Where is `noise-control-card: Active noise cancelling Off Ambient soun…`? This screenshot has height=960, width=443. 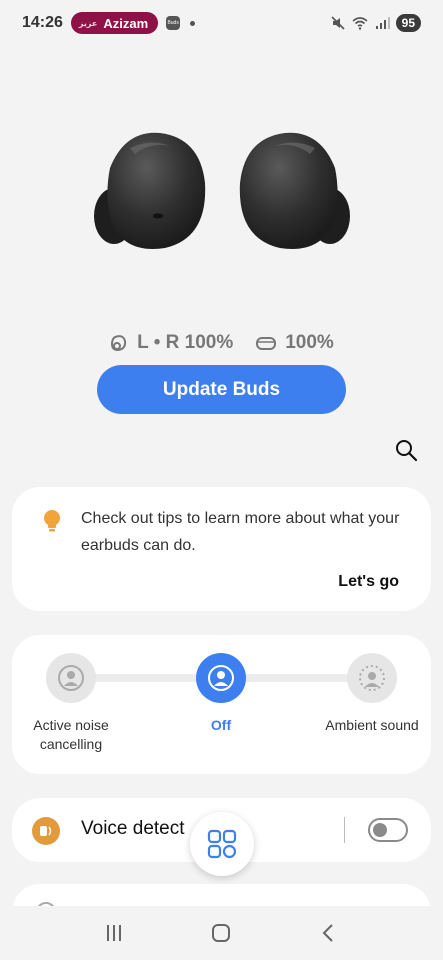 noise-control-card: Active noise cancelling Off Ambient soun… is located at coordinates (221, 704).